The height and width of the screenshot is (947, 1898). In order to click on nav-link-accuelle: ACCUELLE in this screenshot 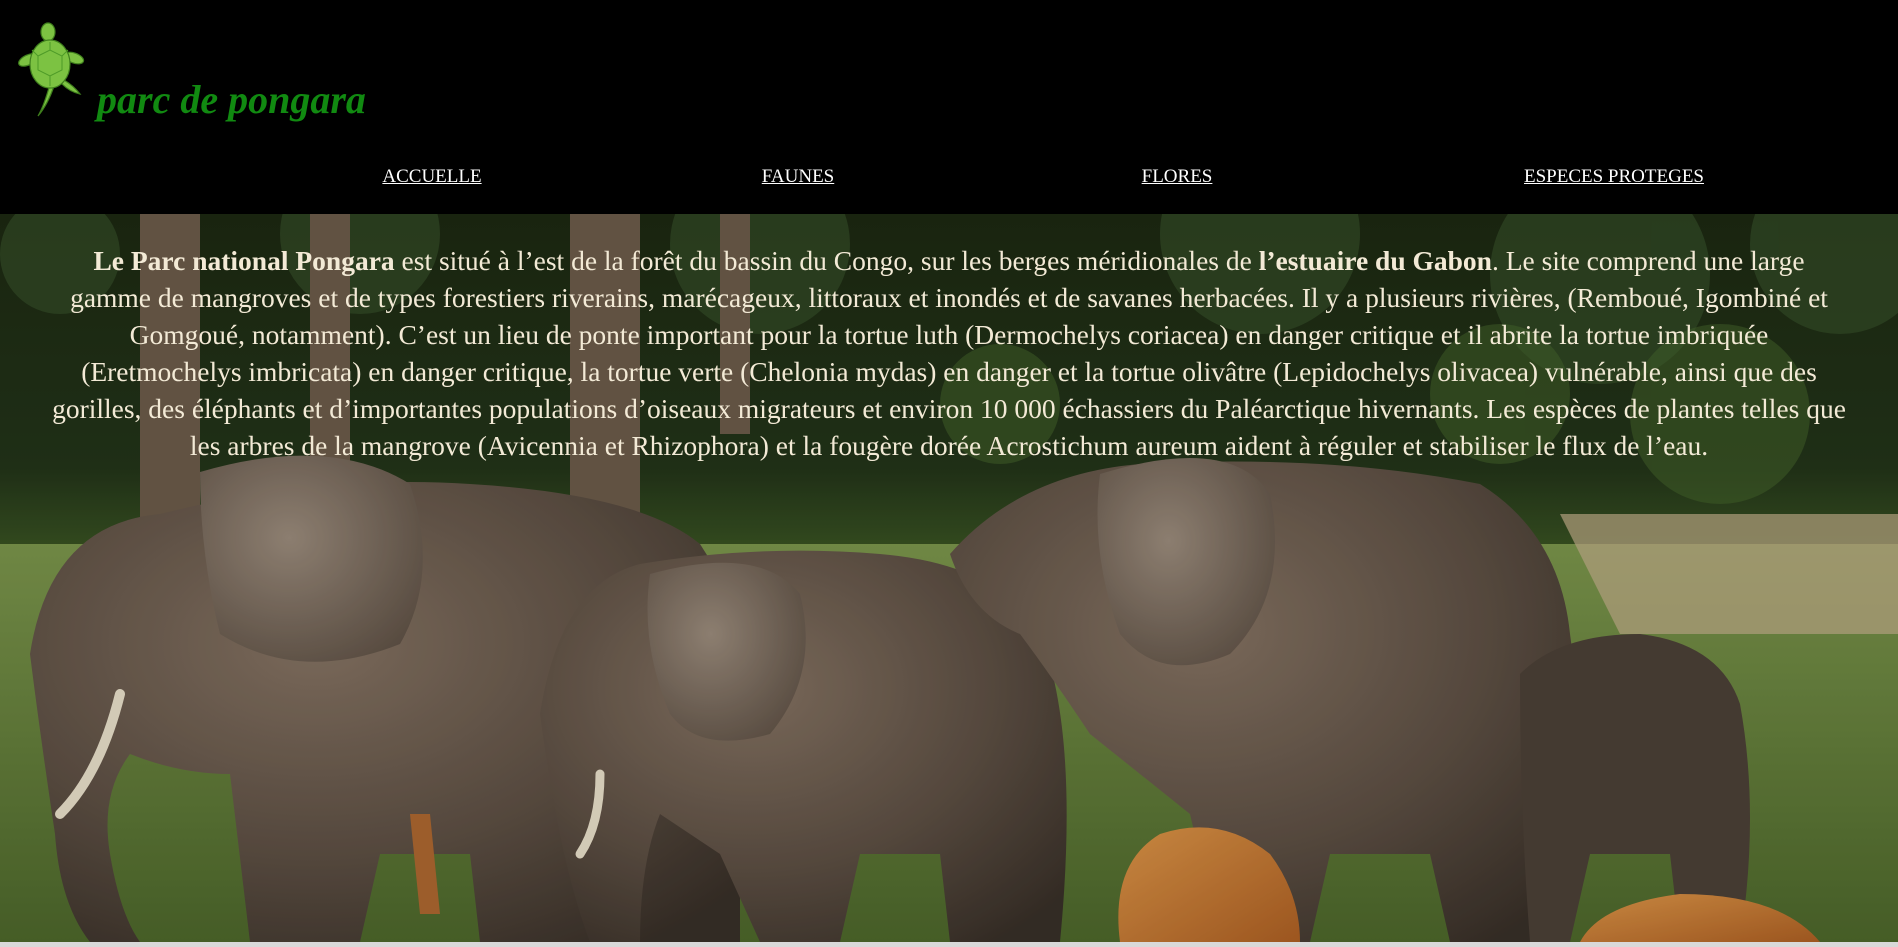, I will do `click(431, 177)`.